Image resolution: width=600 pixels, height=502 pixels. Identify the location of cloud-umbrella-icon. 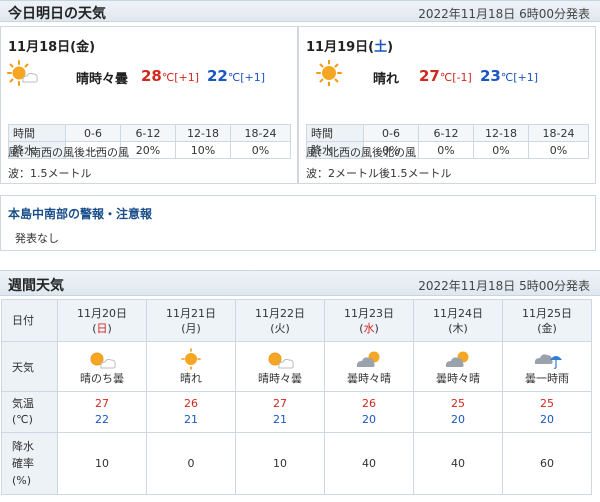
(548, 361).